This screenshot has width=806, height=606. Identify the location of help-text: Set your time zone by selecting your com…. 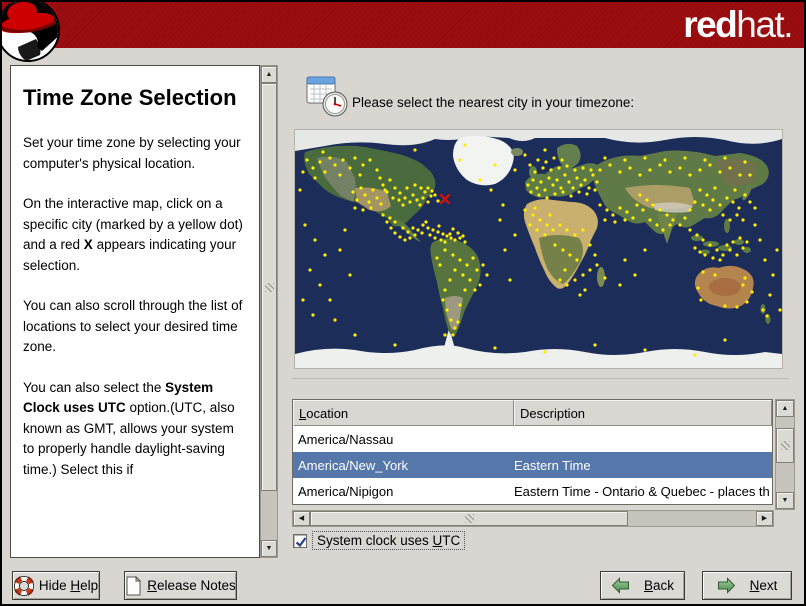
(132, 153).